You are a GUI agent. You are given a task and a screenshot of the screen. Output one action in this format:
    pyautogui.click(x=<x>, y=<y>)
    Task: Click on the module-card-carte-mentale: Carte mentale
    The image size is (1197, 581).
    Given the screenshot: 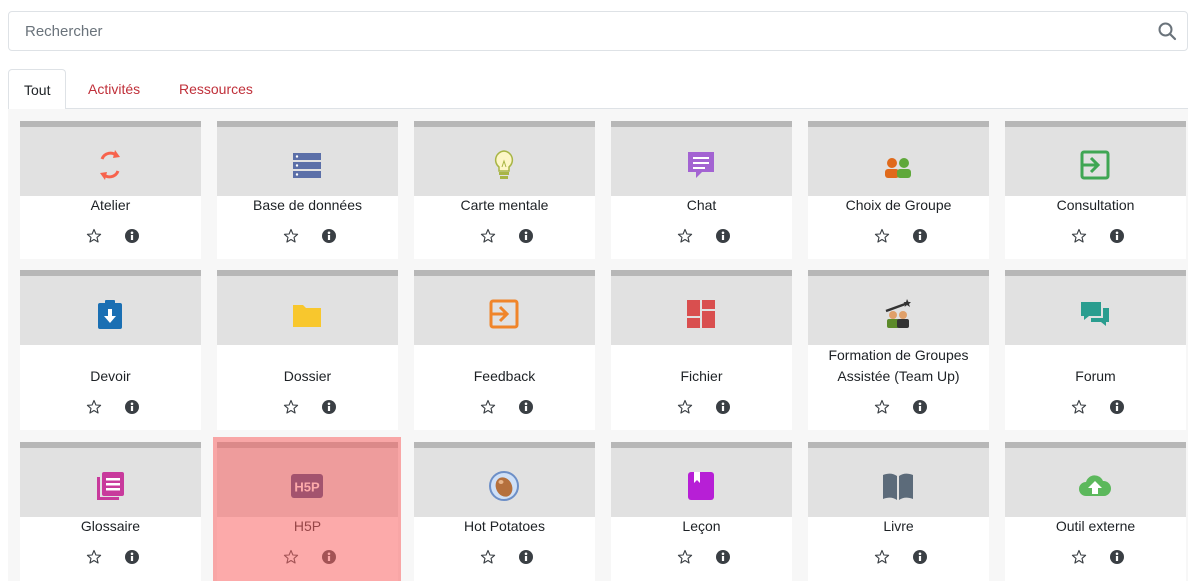 What is the action you would take?
    pyautogui.click(x=504, y=190)
    